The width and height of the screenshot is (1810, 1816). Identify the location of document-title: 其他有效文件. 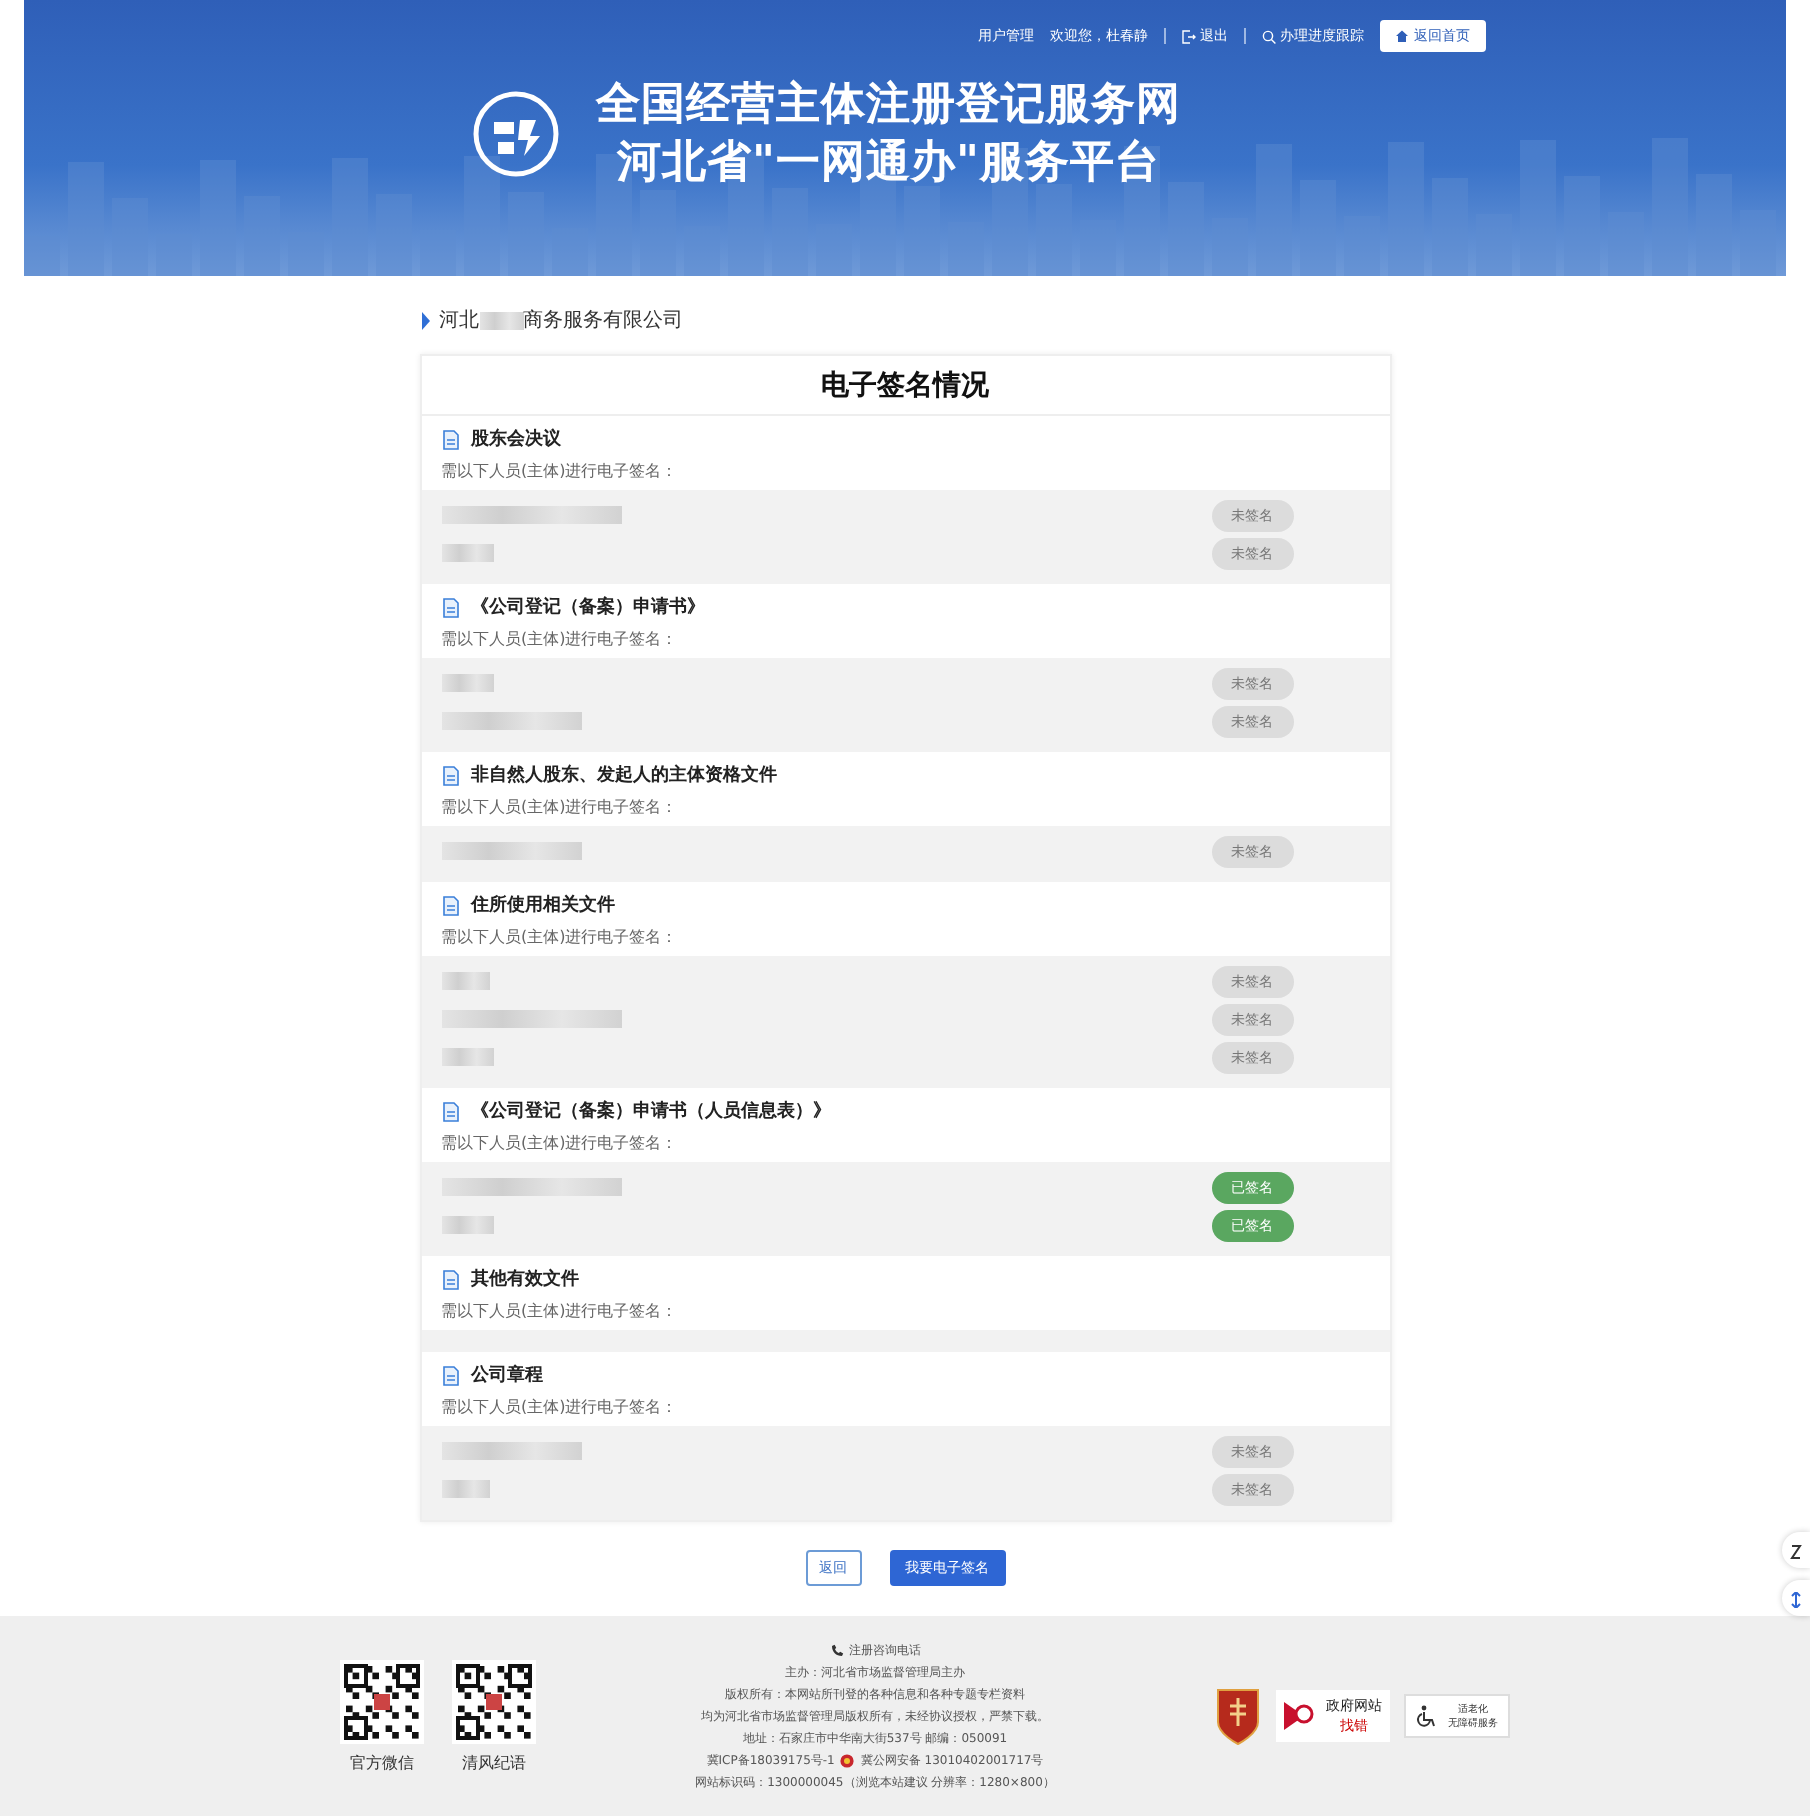
(525, 1279).